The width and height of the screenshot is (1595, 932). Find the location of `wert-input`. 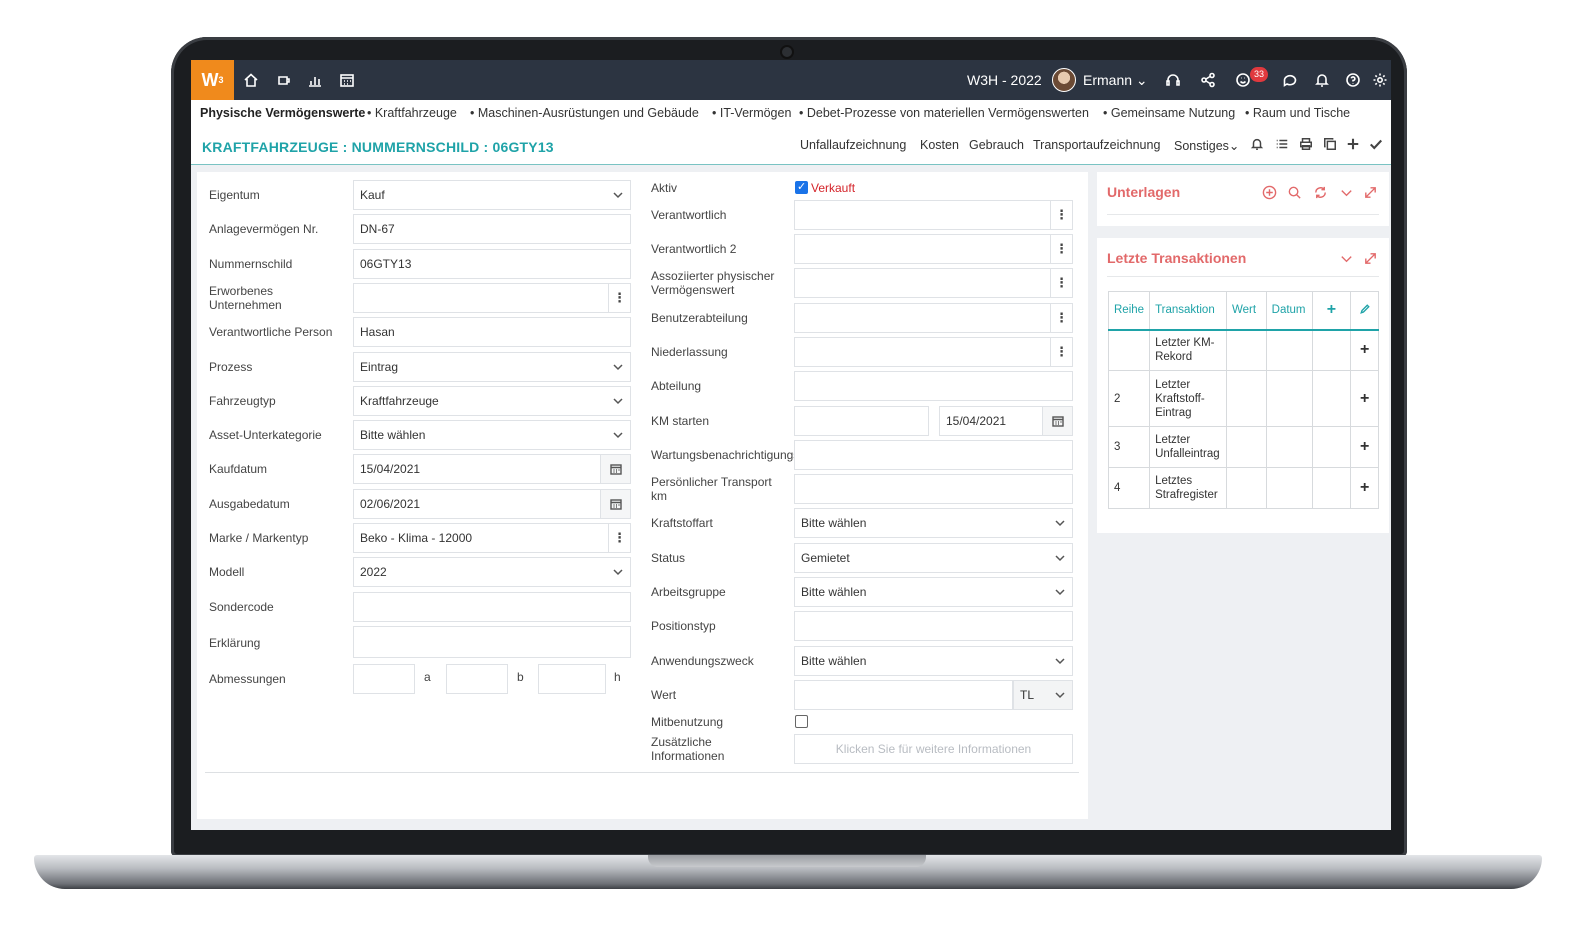

wert-input is located at coordinates (903, 695).